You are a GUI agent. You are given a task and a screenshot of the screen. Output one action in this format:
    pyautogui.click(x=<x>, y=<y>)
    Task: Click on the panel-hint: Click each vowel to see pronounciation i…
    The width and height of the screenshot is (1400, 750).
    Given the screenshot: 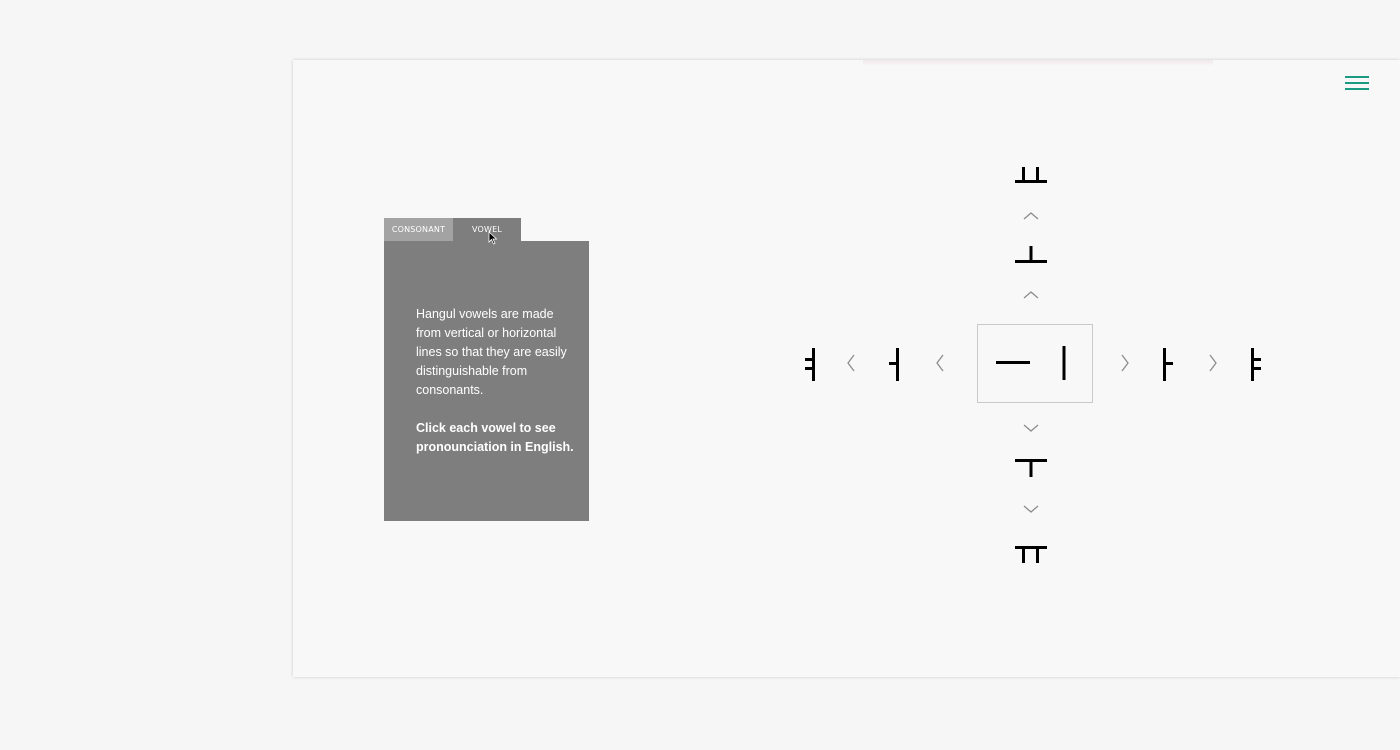 What is the action you would take?
    pyautogui.click(x=495, y=437)
    